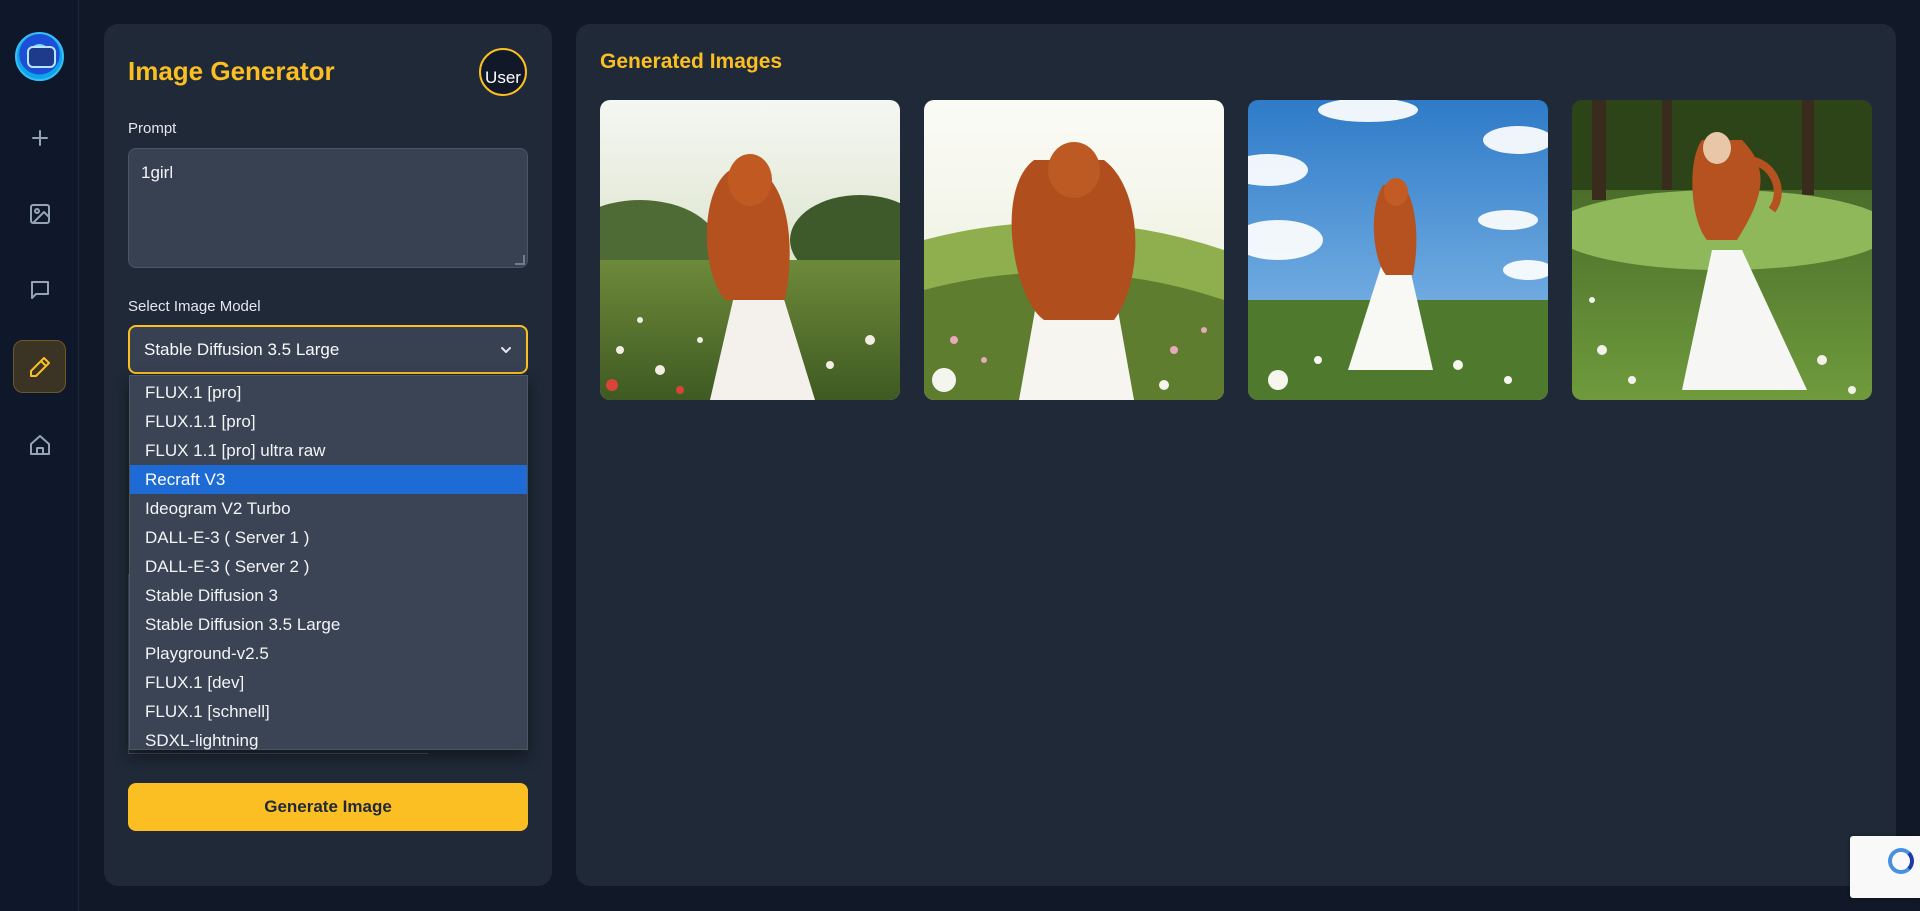  I want to click on home-nav-button, so click(39, 444).